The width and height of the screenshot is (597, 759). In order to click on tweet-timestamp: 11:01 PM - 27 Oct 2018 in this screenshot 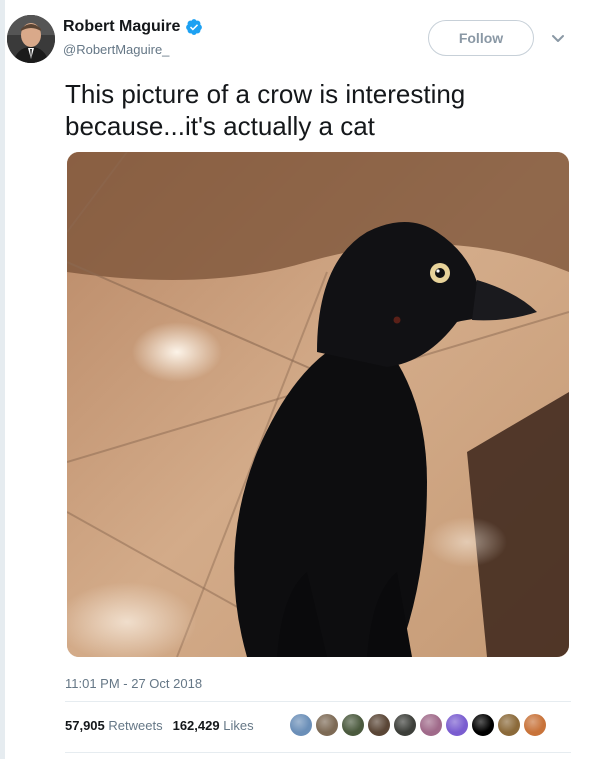, I will do `click(133, 683)`.